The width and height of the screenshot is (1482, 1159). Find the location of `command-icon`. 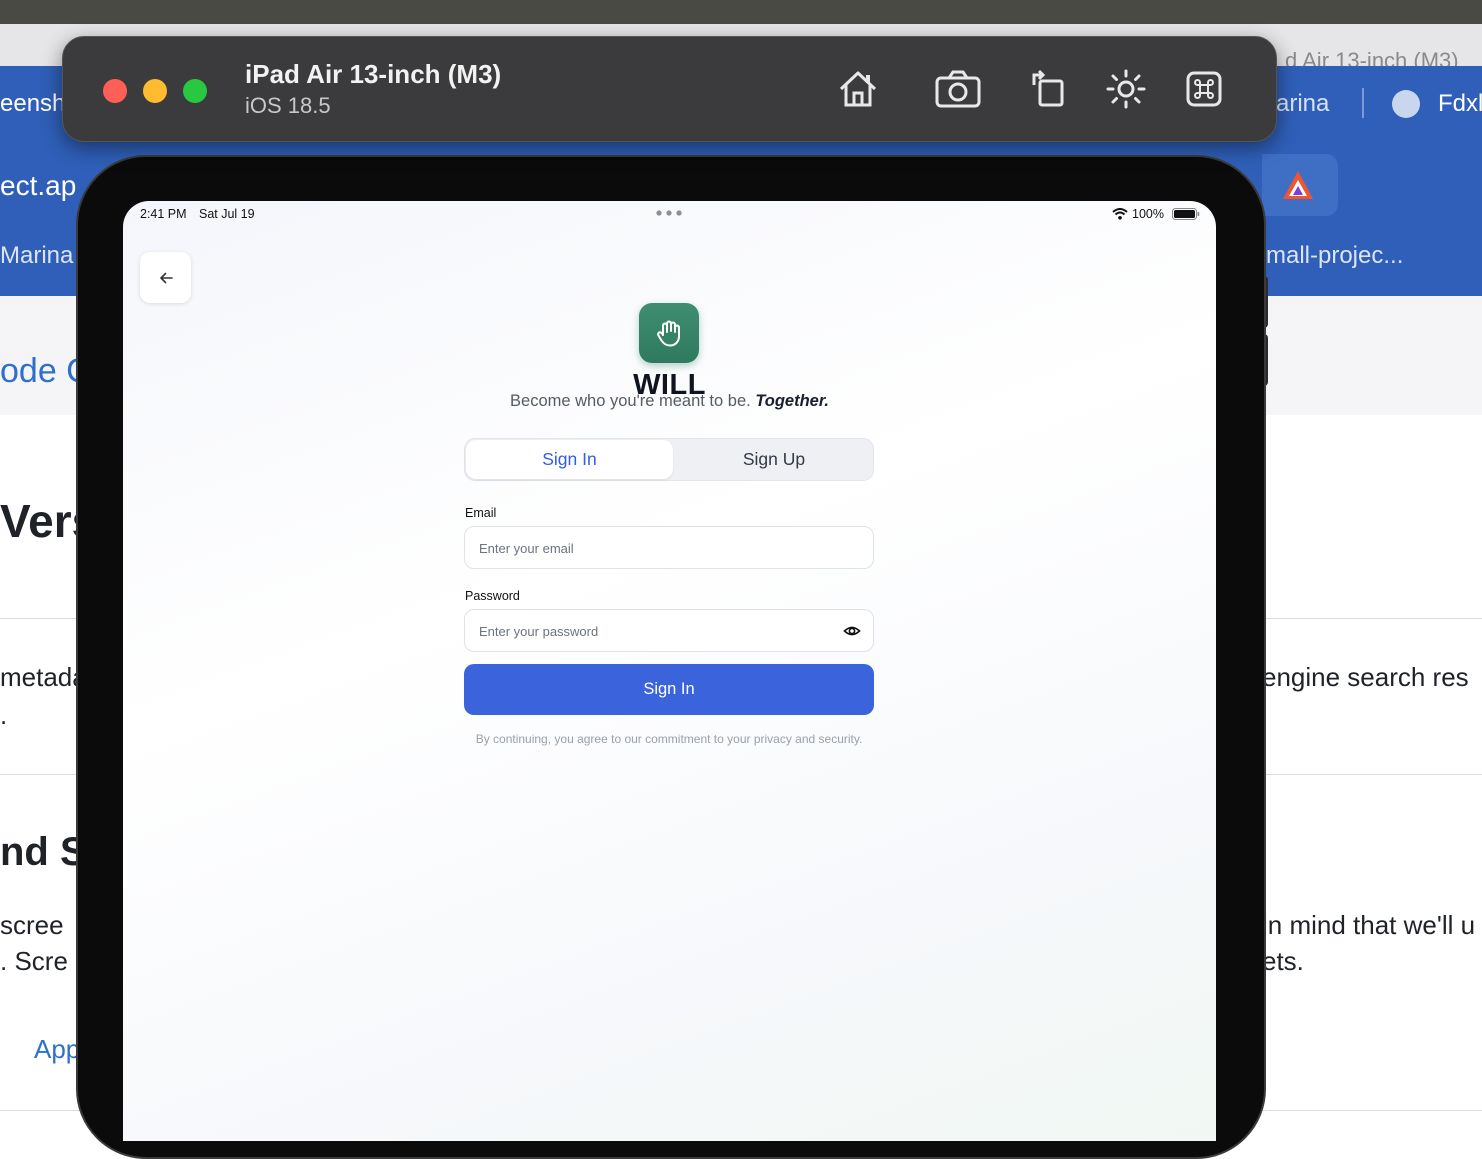

command-icon is located at coordinates (1204, 89).